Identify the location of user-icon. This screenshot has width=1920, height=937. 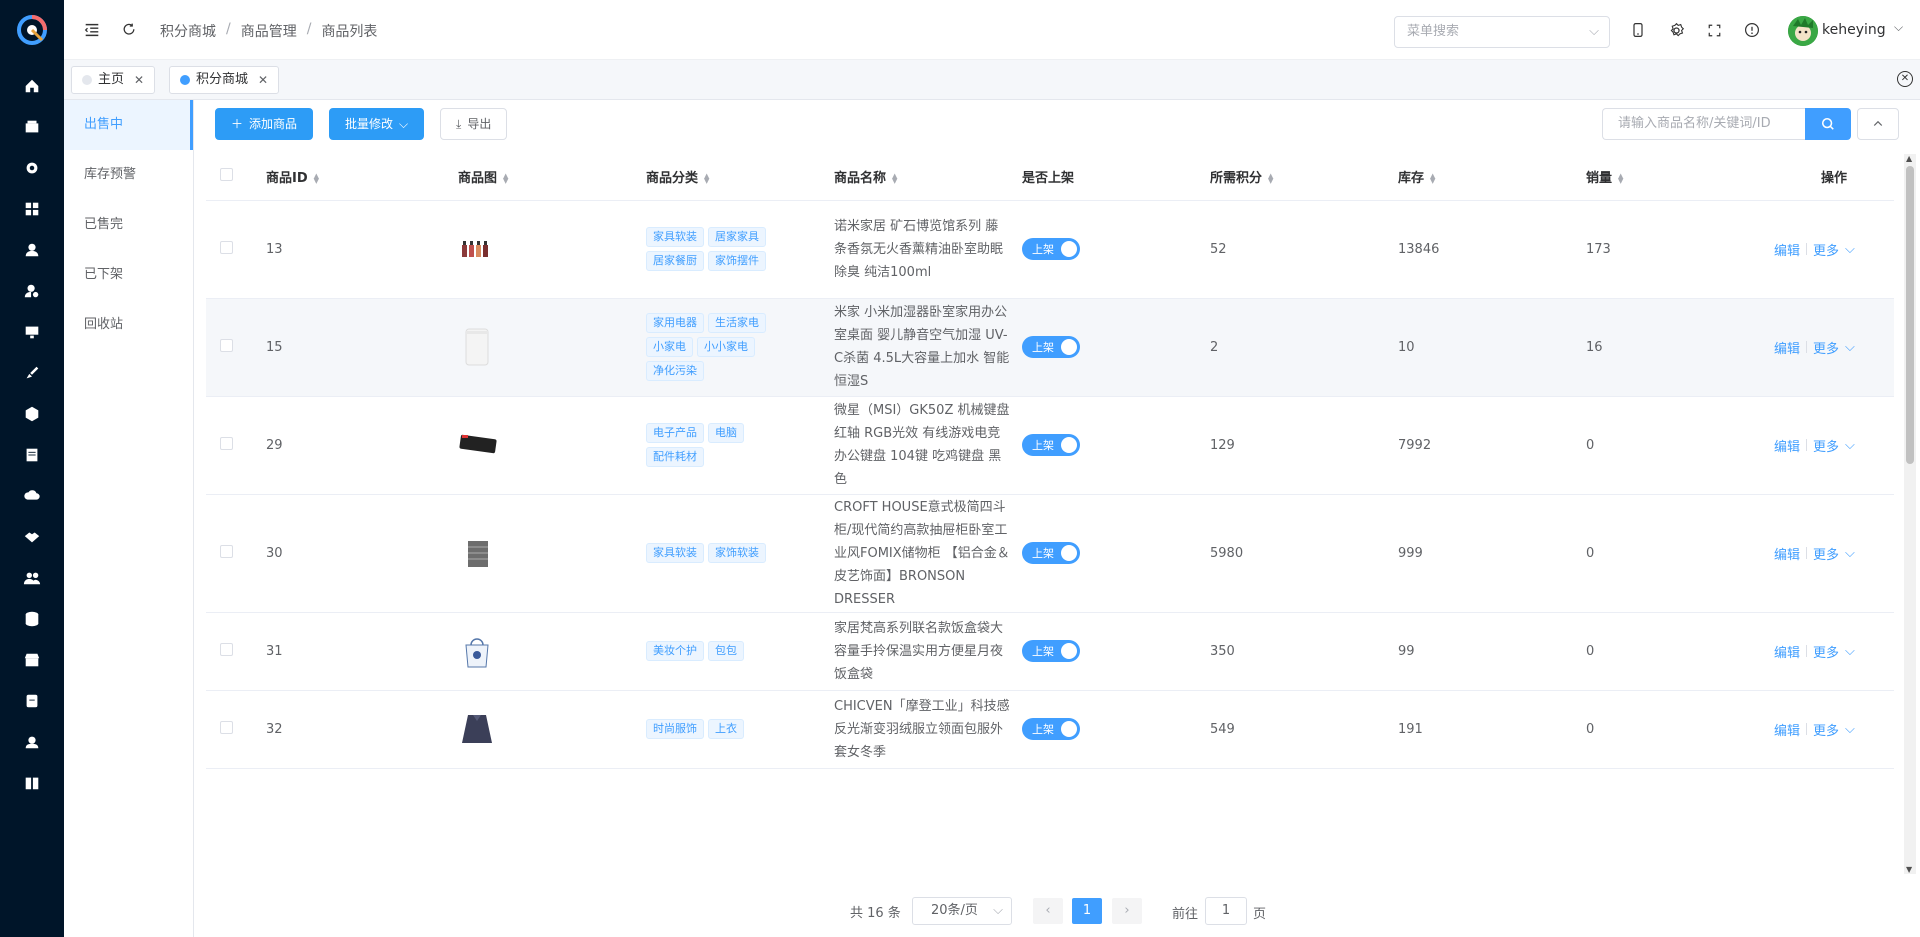
(32, 250).